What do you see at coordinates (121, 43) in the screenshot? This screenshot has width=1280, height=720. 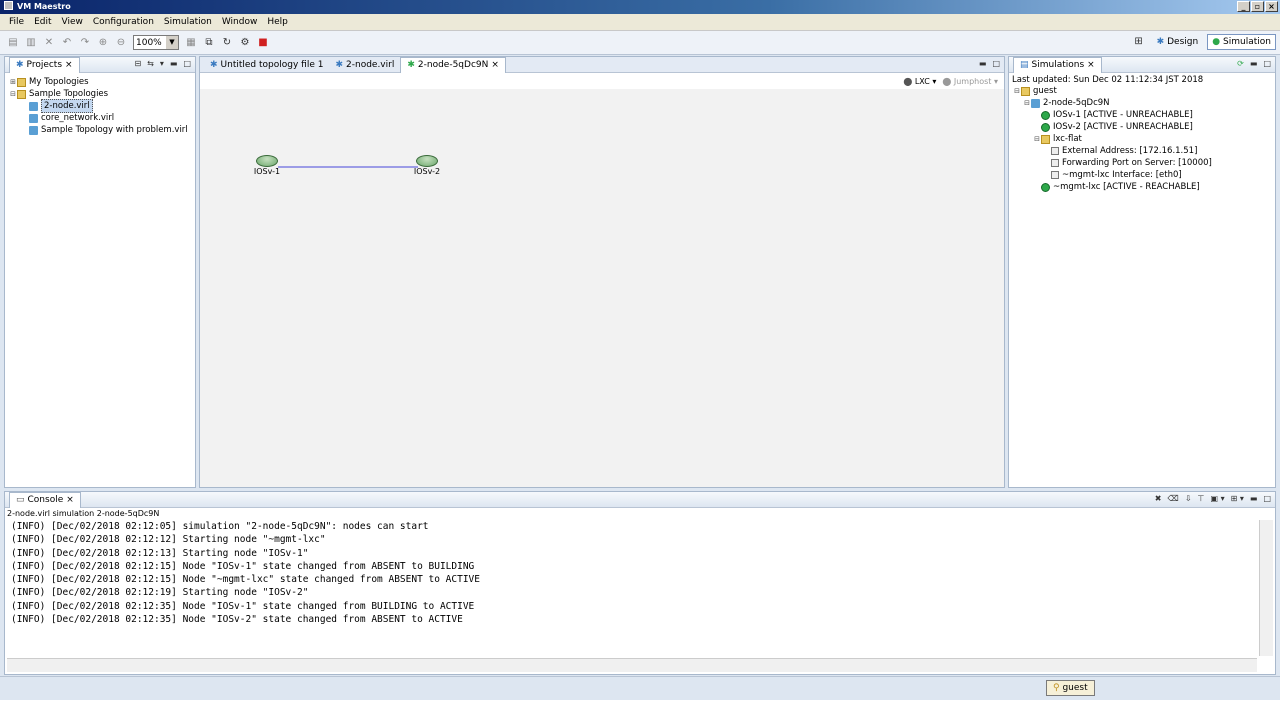 I see `zoom-out-icon: ⊖` at bounding box center [121, 43].